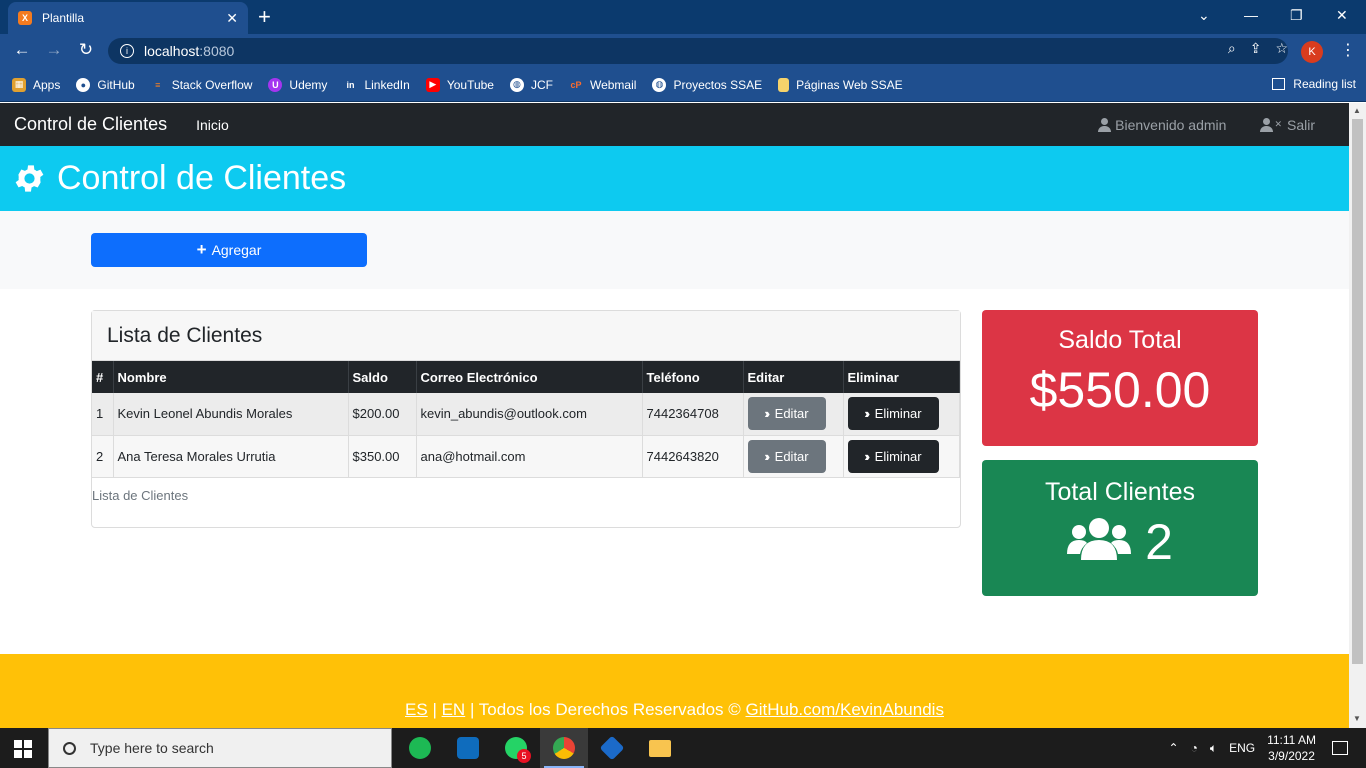 The width and height of the screenshot is (1366, 768). I want to click on file-explorer-app, so click(660, 748).